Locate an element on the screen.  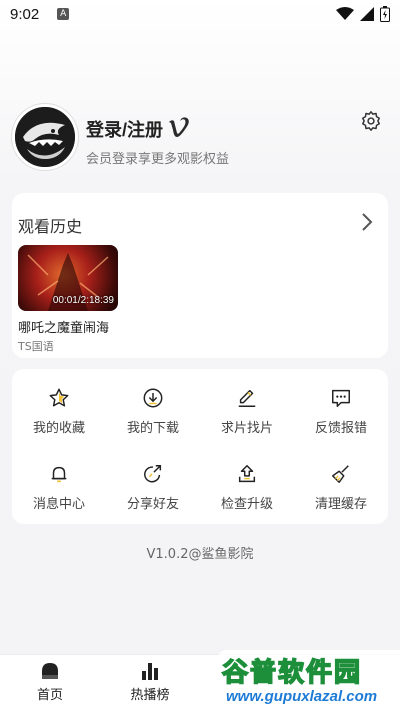
download-icon is located at coordinates (153, 398).